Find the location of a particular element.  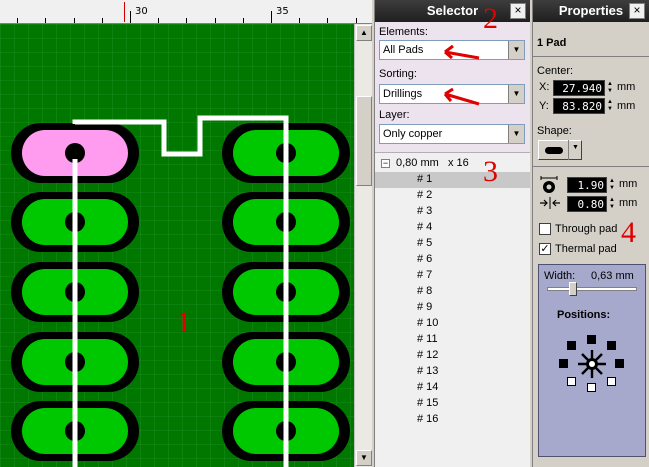

tree-item-pad-2: # 2 is located at coordinates (447, 195).